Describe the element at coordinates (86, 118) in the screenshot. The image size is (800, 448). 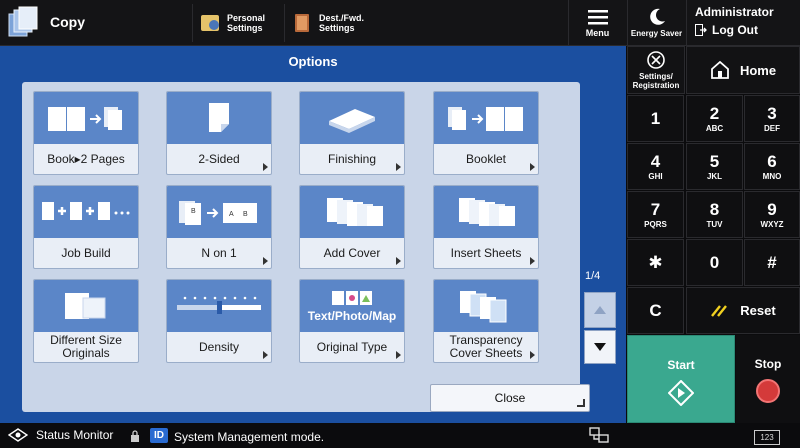
I see `book-to-2-pages-icon` at that location.